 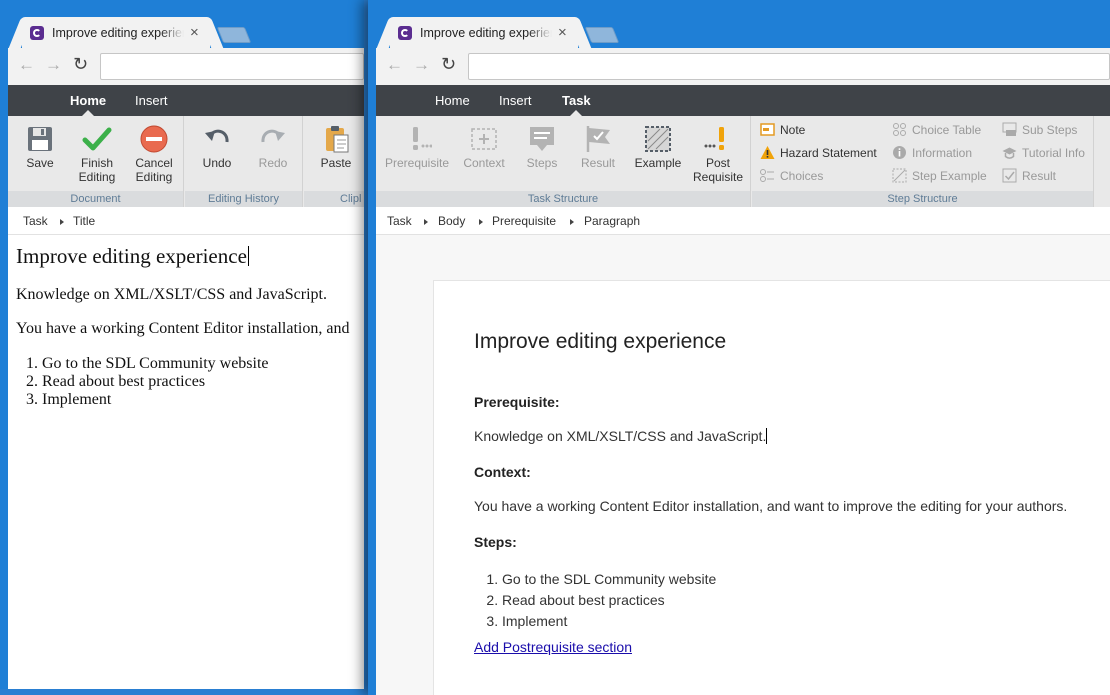 What do you see at coordinates (484, 163) in the screenshot?
I see `context-label: Context` at bounding box center [484, 163].